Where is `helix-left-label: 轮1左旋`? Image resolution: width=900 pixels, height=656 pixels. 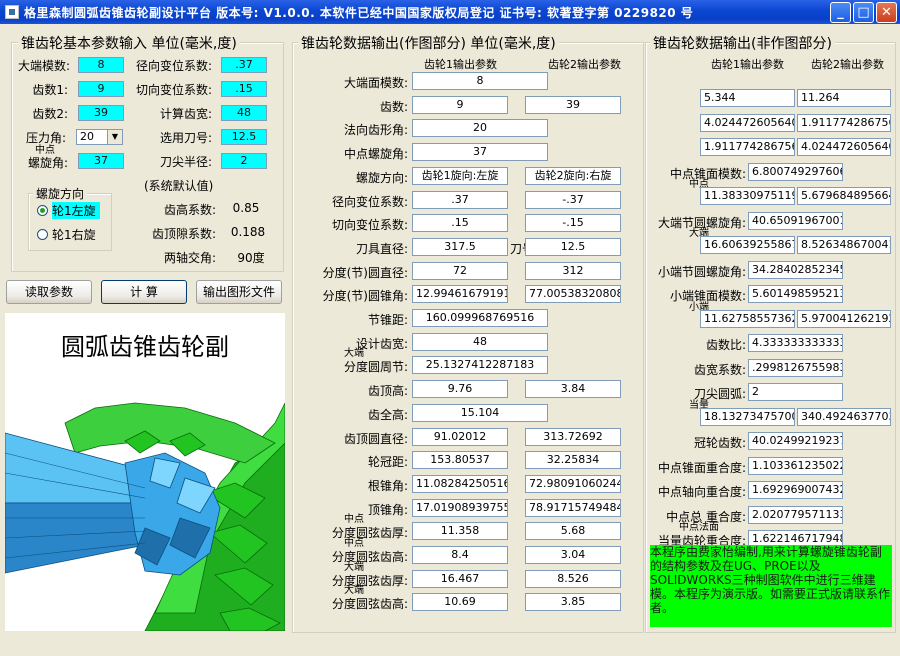
helix-left-label: 轮1左旋 is located at coordinates (76, 210).